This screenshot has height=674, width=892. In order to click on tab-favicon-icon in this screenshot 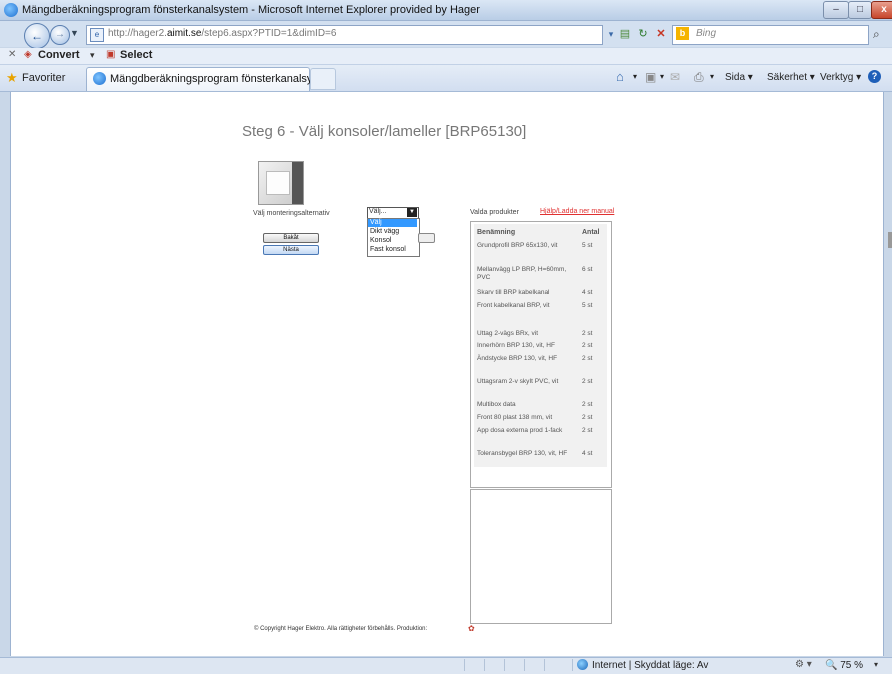, I will do `click(99, 78)`.